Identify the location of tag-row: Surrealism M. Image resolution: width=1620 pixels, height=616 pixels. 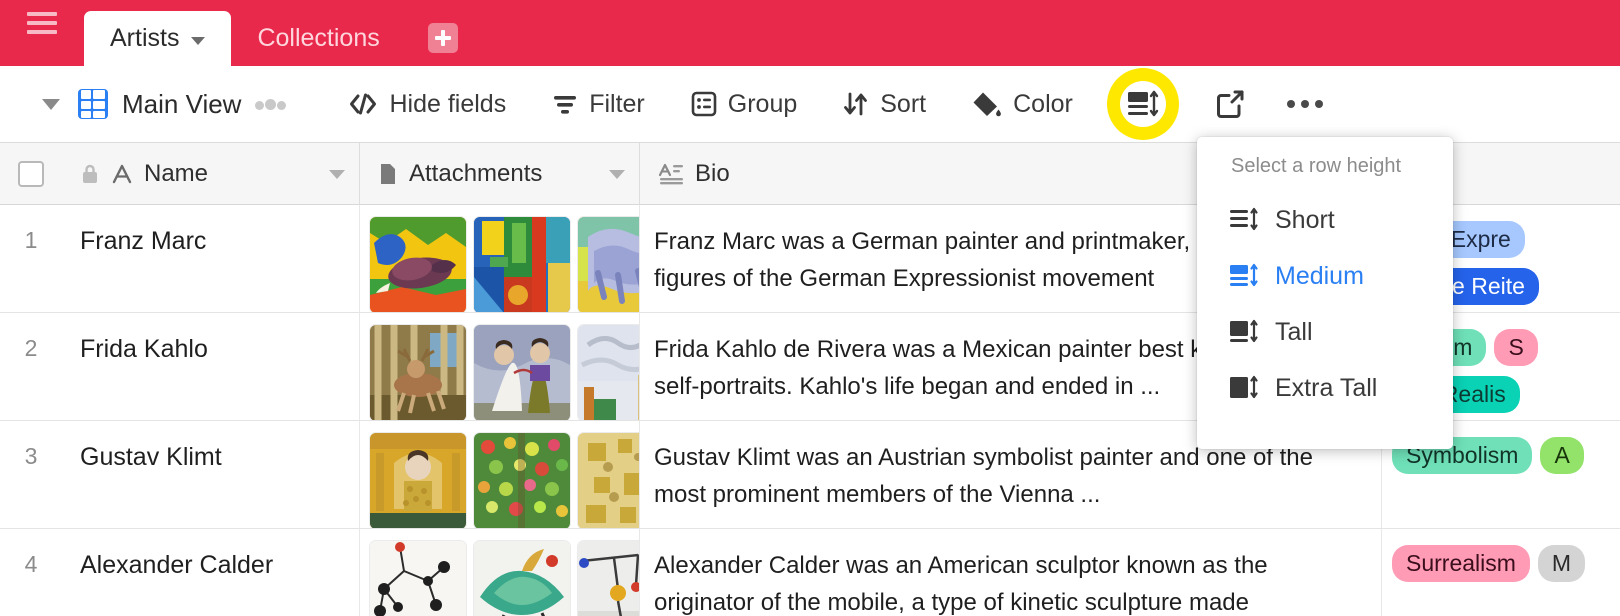
(1489, 564).